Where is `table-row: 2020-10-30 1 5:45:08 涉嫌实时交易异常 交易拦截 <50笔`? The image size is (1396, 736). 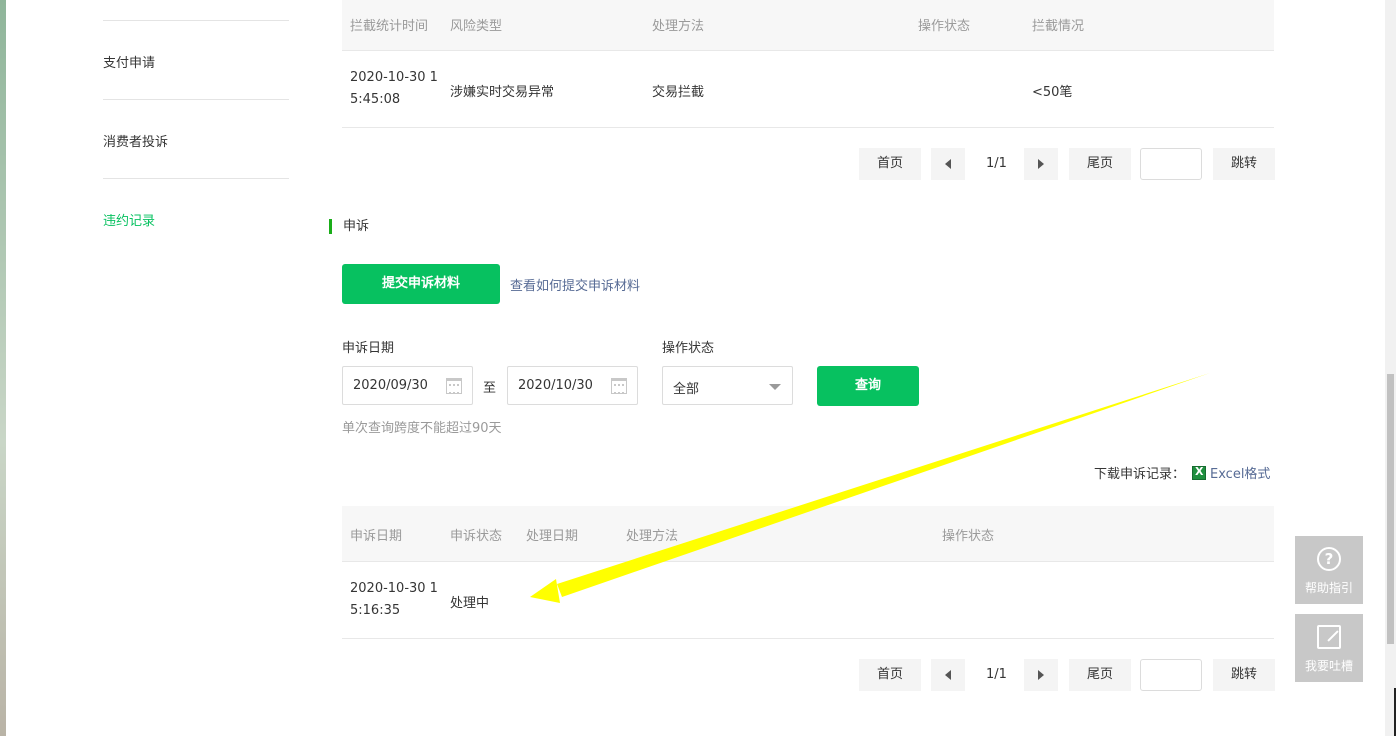 table-row: 2020-10-30 1 5:45:08 涉嫌实时交易异常 交易拦截 <50笔 is located at coordinates (808, 89).